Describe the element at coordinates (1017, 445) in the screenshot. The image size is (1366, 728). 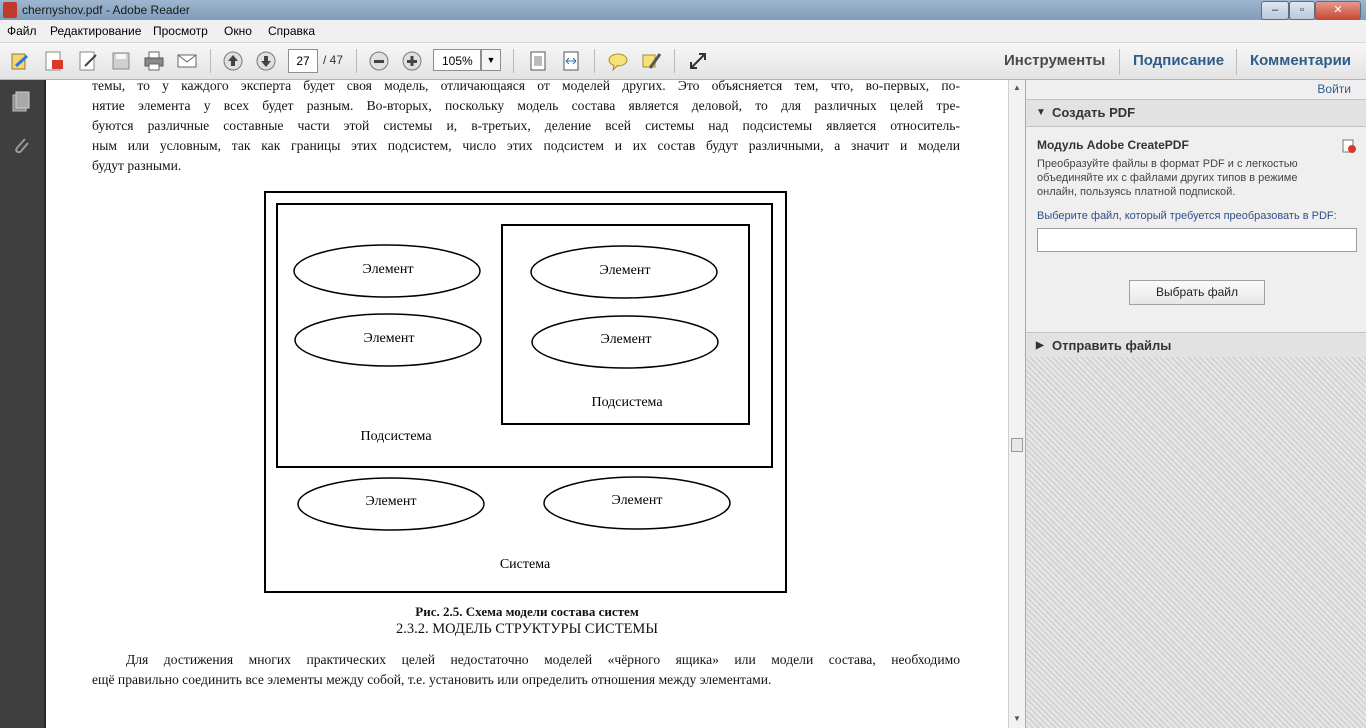
I see `scrollbar-thumb` at that location.